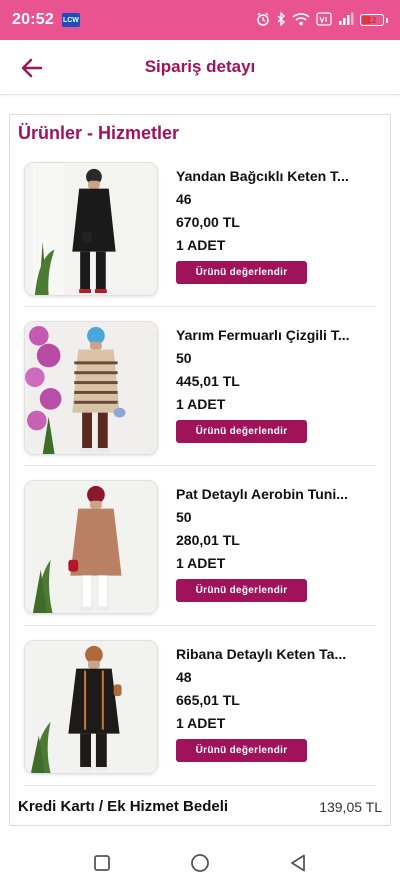 Image resolution: width=400 pixels, height=888 pixels. Describe the element at coordinates (263, 20) in the screenshot. I see `alarm-icon` at that location.